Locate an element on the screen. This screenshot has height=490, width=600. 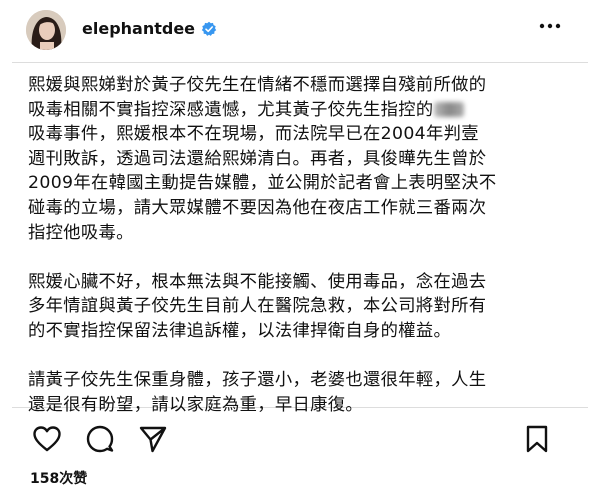
post-header: elephantdee is located at coordinates (300, 29).